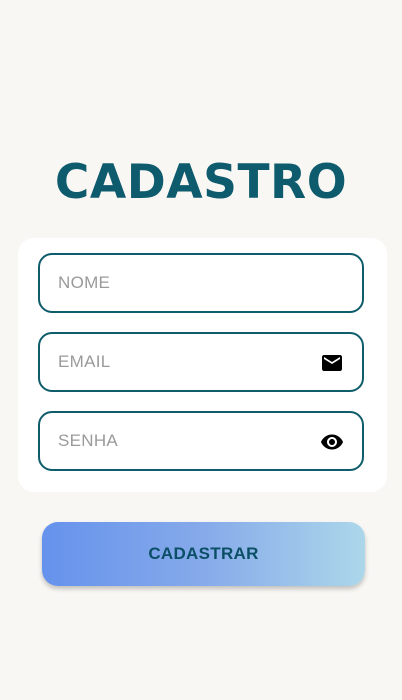 Image resolution: width=402 pixels, height=700 pixels. I want to click on name-field, so click(201, 283).